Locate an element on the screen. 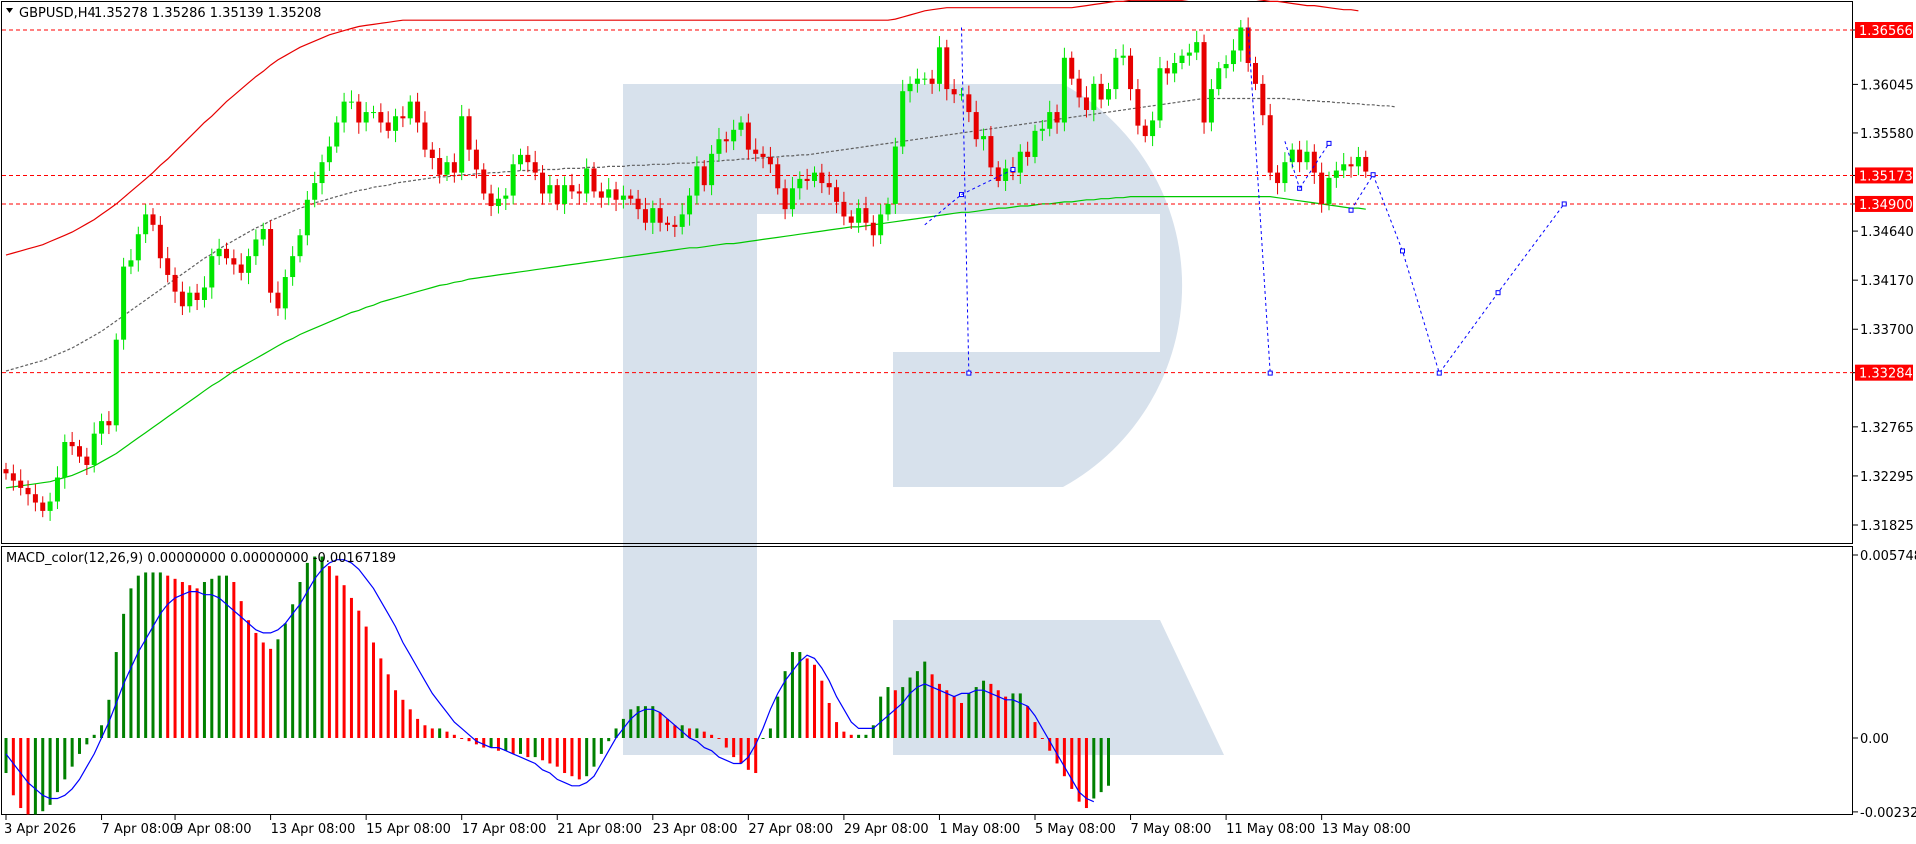 The width and height of the screenshot is (1916, 844). time-tick-label: 7 Apr 08:00 is located at coordinates (140, 829).